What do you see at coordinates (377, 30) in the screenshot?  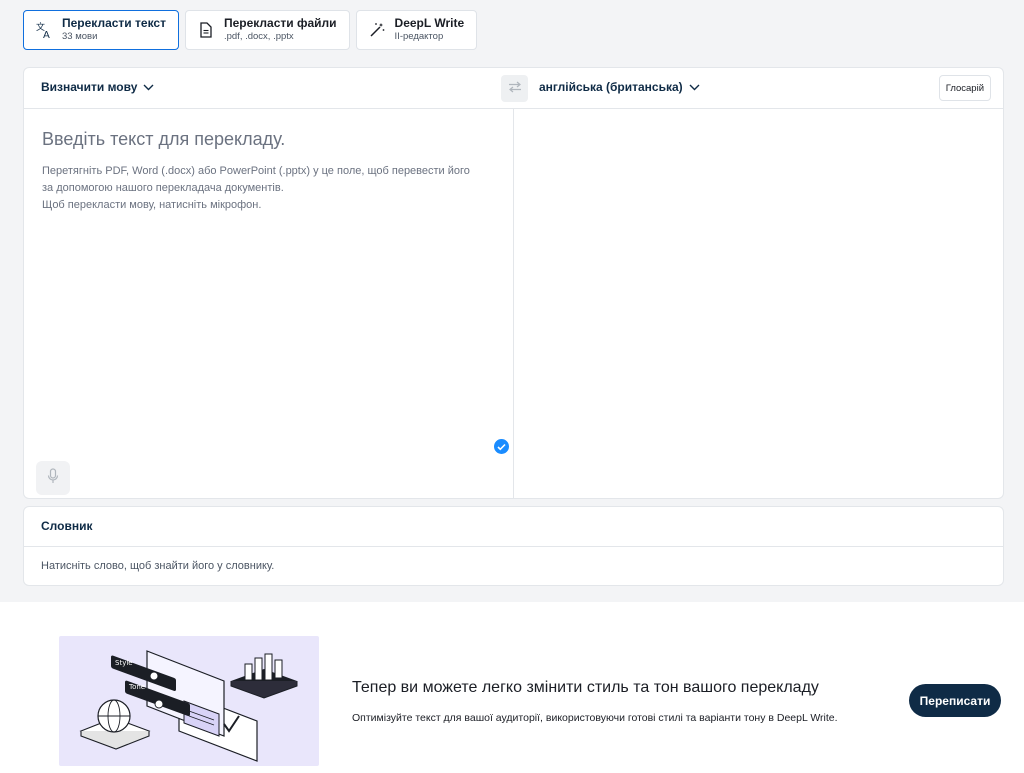 I see `magic-wand-icon` at bounding box center [377, 30].